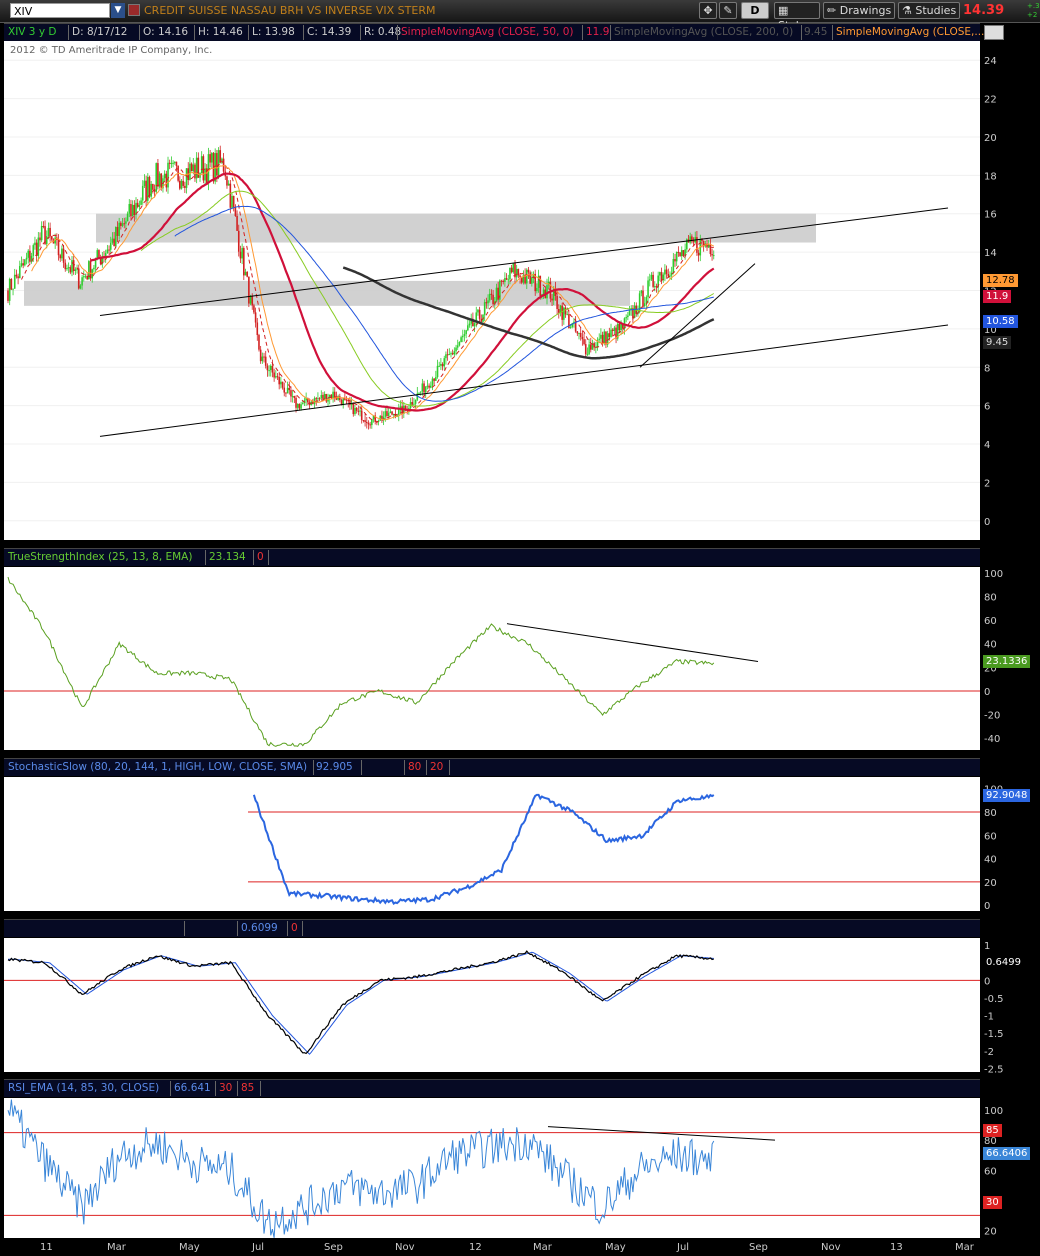 The image size is (1040, 1256). What do you see at coordinates (990, 1231) in the screenshot?
I see `indicator-y-tick: 20` at bounding box center [990, 1231].